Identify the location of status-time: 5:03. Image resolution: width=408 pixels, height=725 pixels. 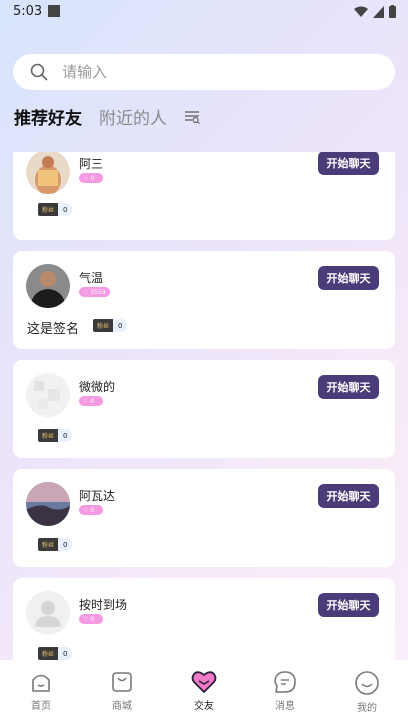
(28, 11).